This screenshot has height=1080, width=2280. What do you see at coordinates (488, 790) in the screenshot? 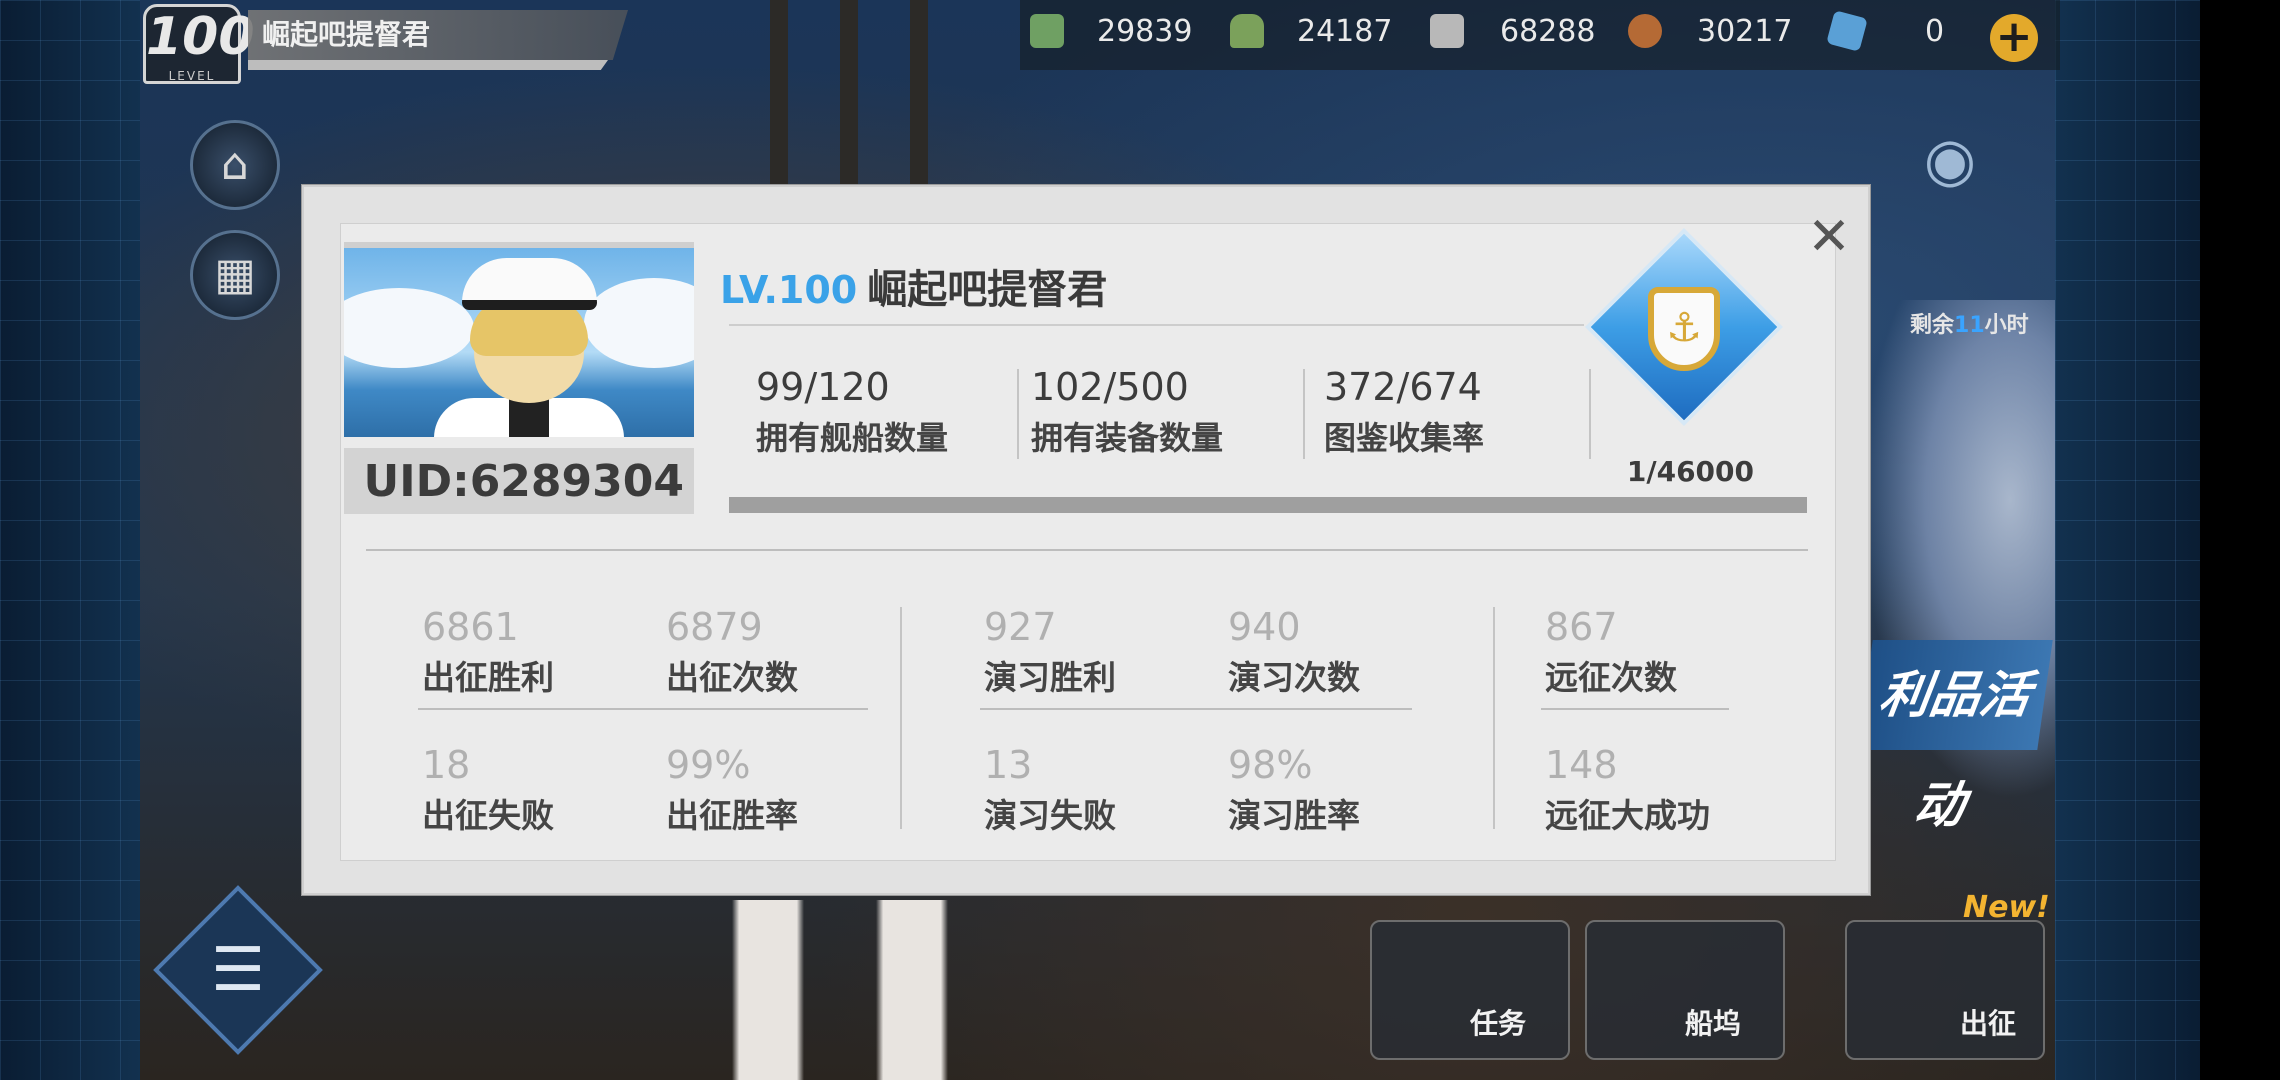
I see `sortie-losses: 18 出征失败` at bounding box center [488, 790].